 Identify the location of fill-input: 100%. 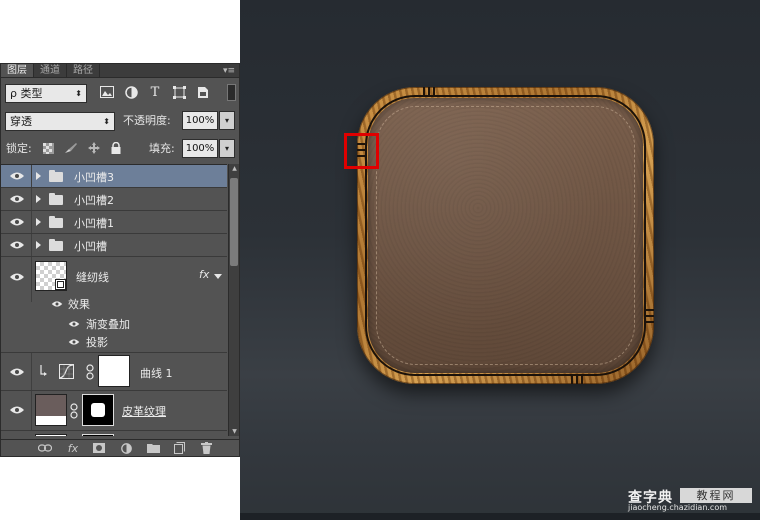
(200, 148).